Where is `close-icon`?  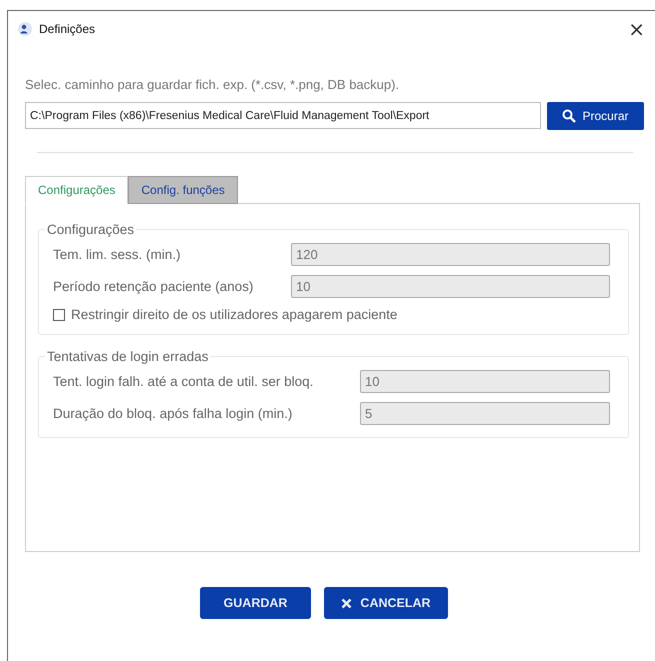
close-icon is located at coordinates (346, 603).